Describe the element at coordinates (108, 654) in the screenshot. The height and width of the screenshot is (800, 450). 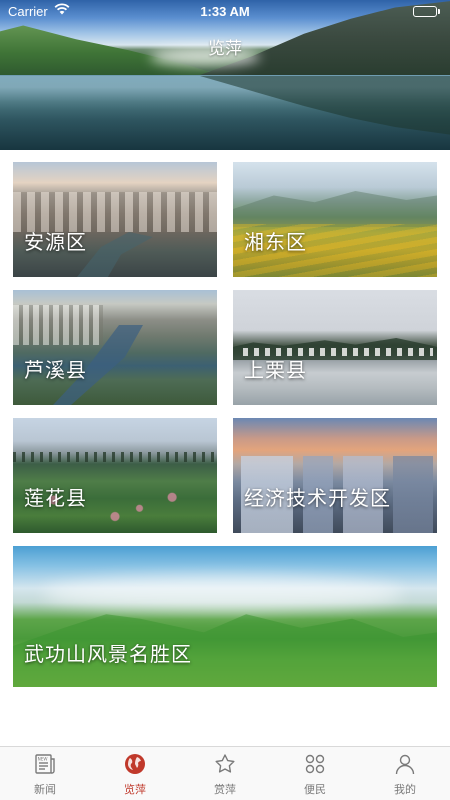
I see `region-tile-label: 武功山风景名胜区` at that location.